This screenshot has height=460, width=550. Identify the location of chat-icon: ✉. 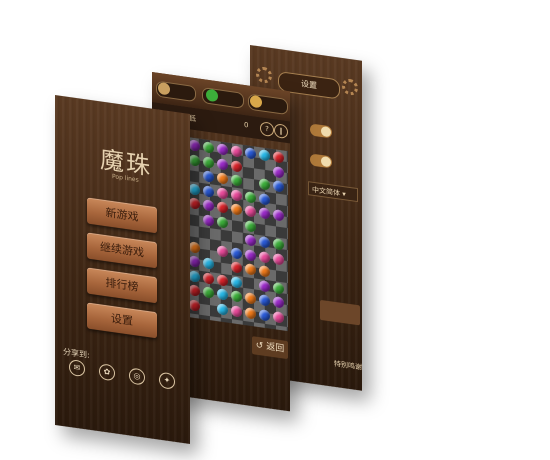
(77, 368).